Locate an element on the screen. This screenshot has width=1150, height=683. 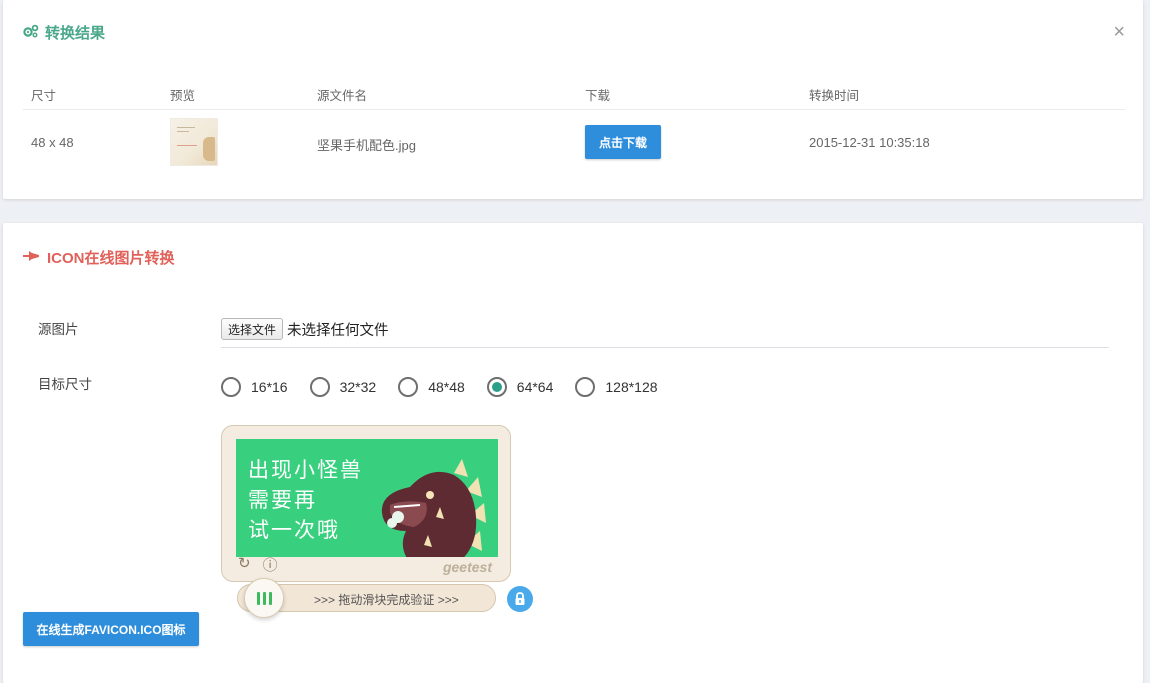
column-header-time: 转换时间 is located at coordinates (834, 96).